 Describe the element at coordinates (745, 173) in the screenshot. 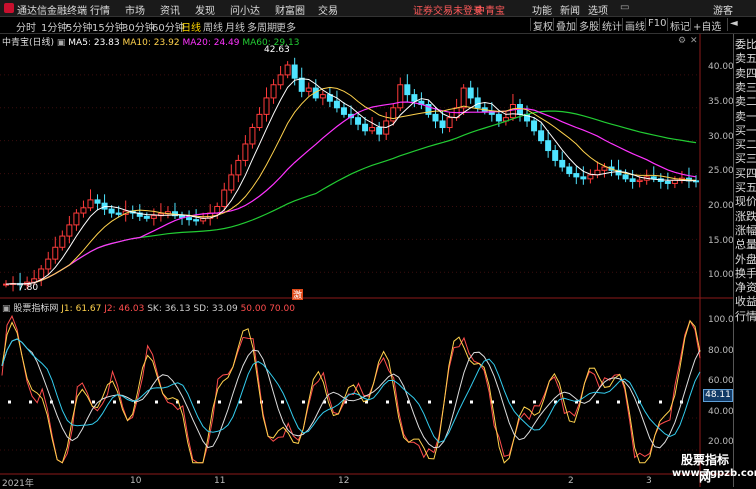

I see `side-panel-item: 买四` at that location.